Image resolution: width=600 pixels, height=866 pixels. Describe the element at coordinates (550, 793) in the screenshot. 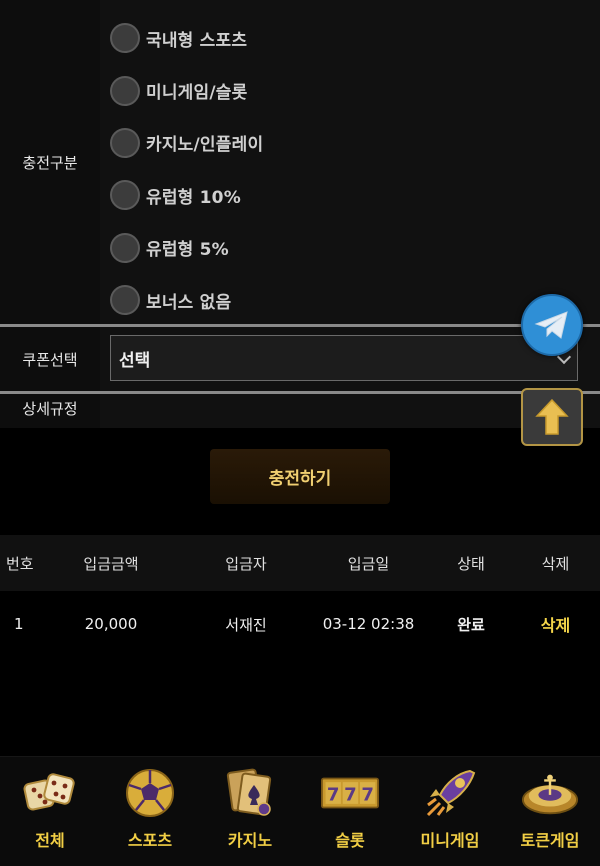

I see `roulette-icon` at that location.